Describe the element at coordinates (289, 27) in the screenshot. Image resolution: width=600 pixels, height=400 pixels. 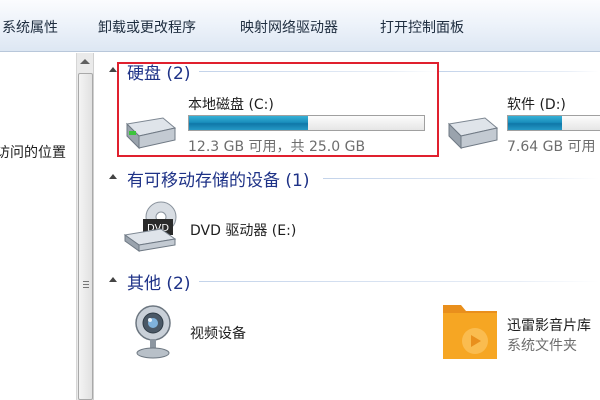
I see `map-network-drive-button: 映射网络驱动器` at that location.